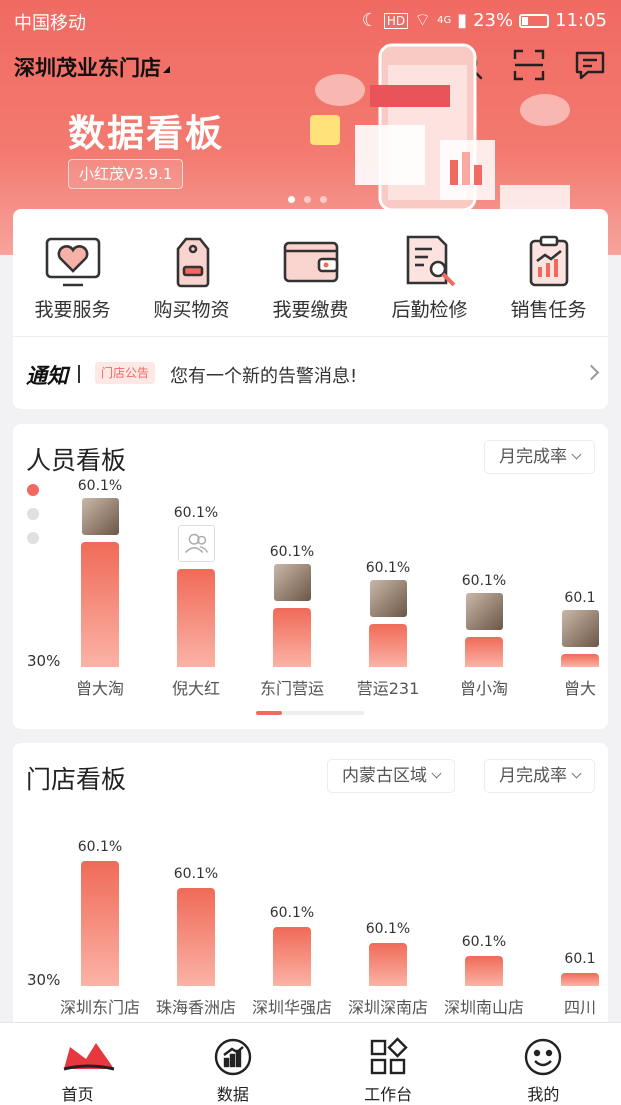 The image size is (621, 1105). Describe the element at coordinates (388, 688) in the screenshot. I see `bar-category-label: 营运231` at that location.